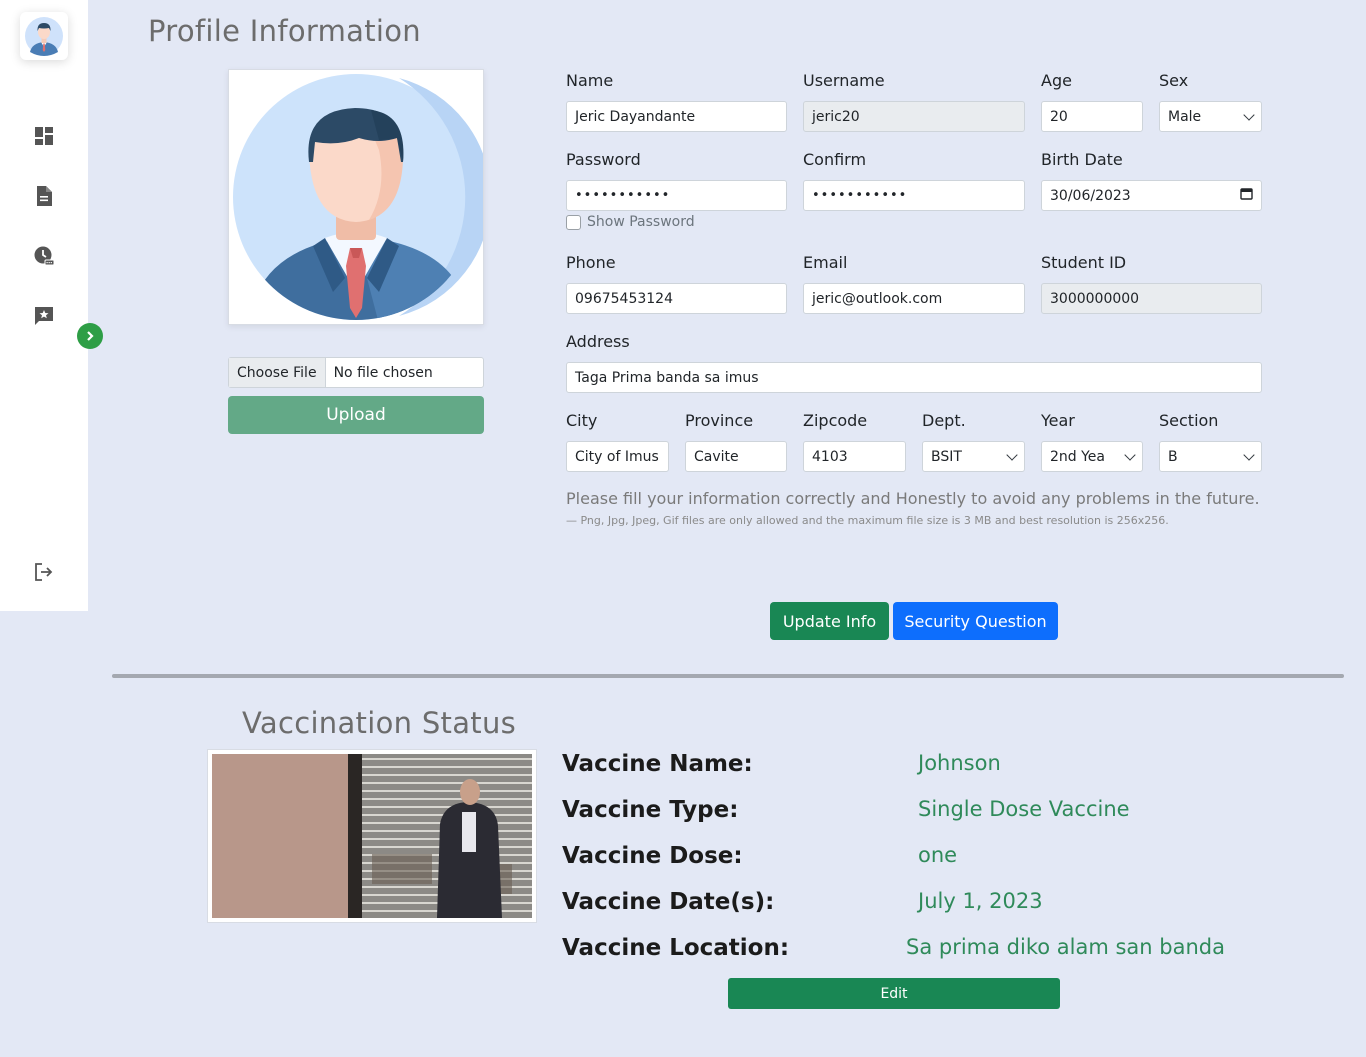  I want to click on dept-value: BSIT, so click(946, 456).